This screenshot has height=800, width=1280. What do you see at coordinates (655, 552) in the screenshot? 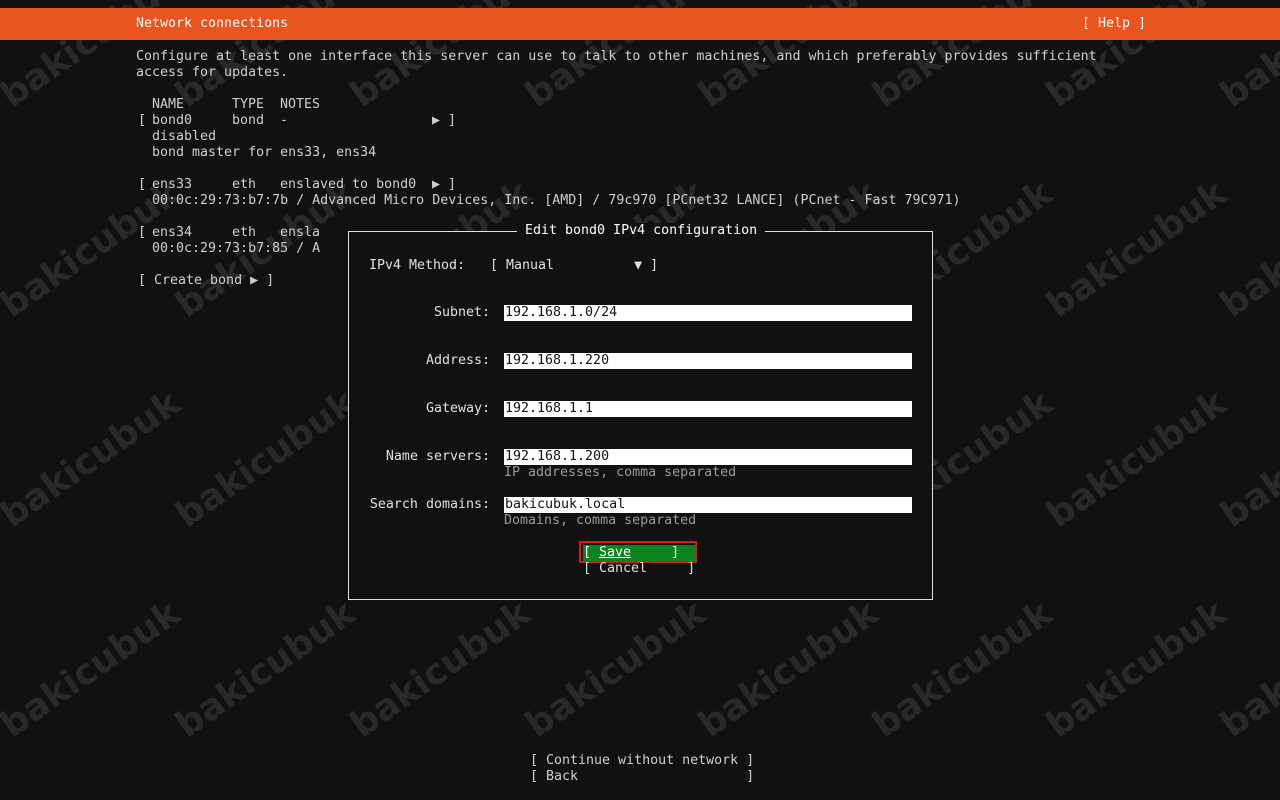
I see `save-close: ]` at bounding box center [655, 552].